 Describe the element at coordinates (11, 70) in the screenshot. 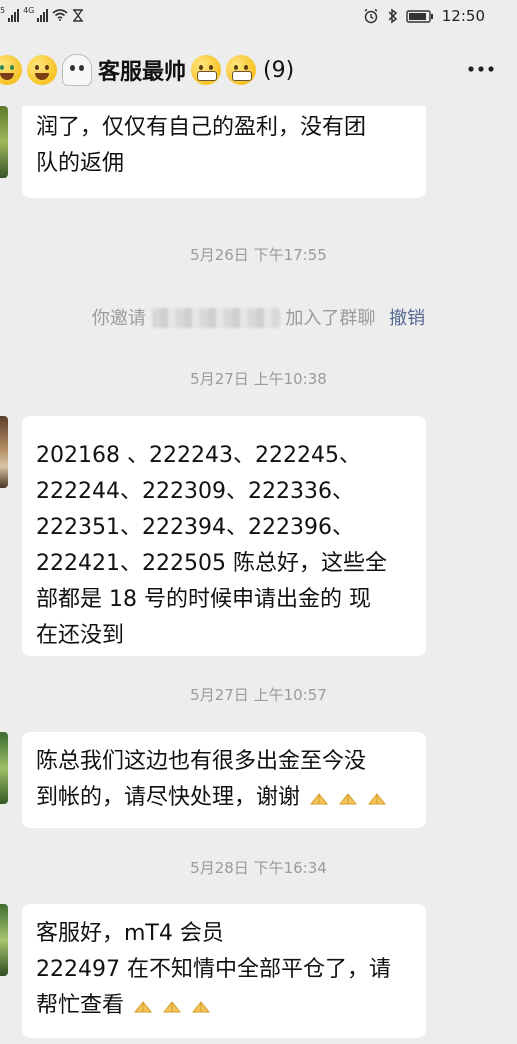

I see `money-mouth-face-icon` at that location.